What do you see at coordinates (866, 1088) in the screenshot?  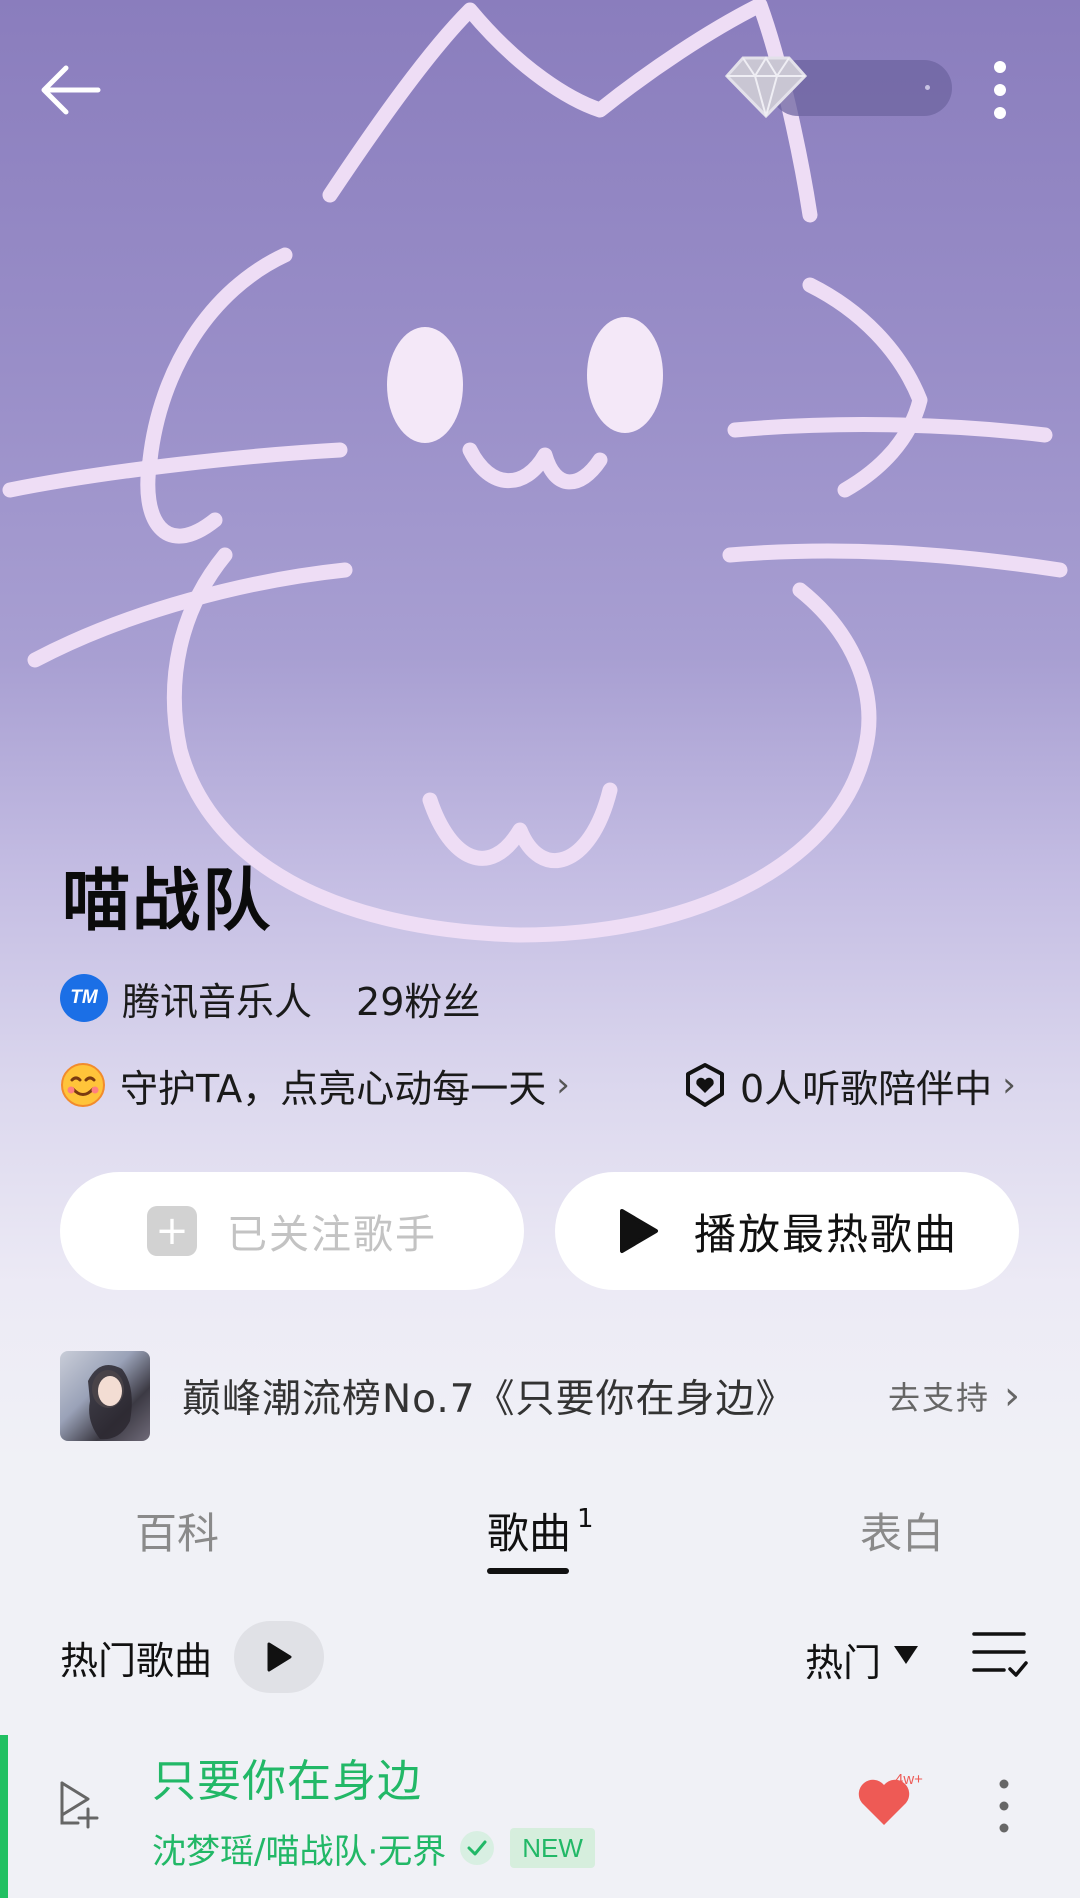 I see `listeners-text: 0人听歌陪伴中` at bounding box center [866, 1088].